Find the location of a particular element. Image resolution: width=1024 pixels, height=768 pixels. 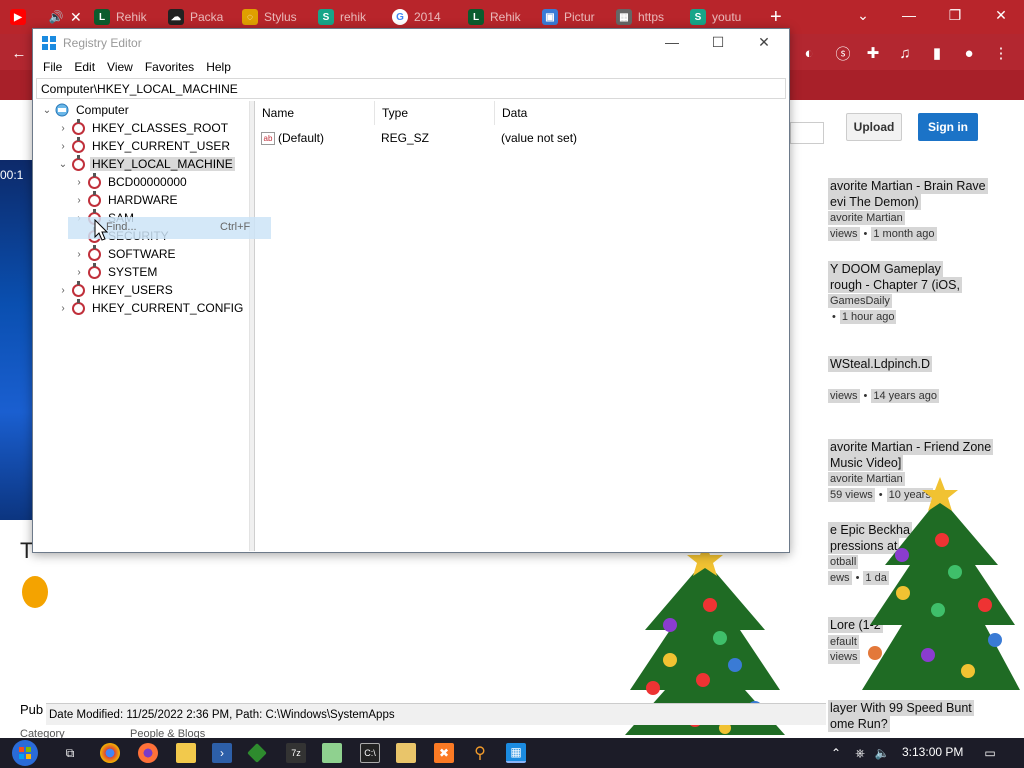

powershell-icon: › is located at coordinates (222, 753).